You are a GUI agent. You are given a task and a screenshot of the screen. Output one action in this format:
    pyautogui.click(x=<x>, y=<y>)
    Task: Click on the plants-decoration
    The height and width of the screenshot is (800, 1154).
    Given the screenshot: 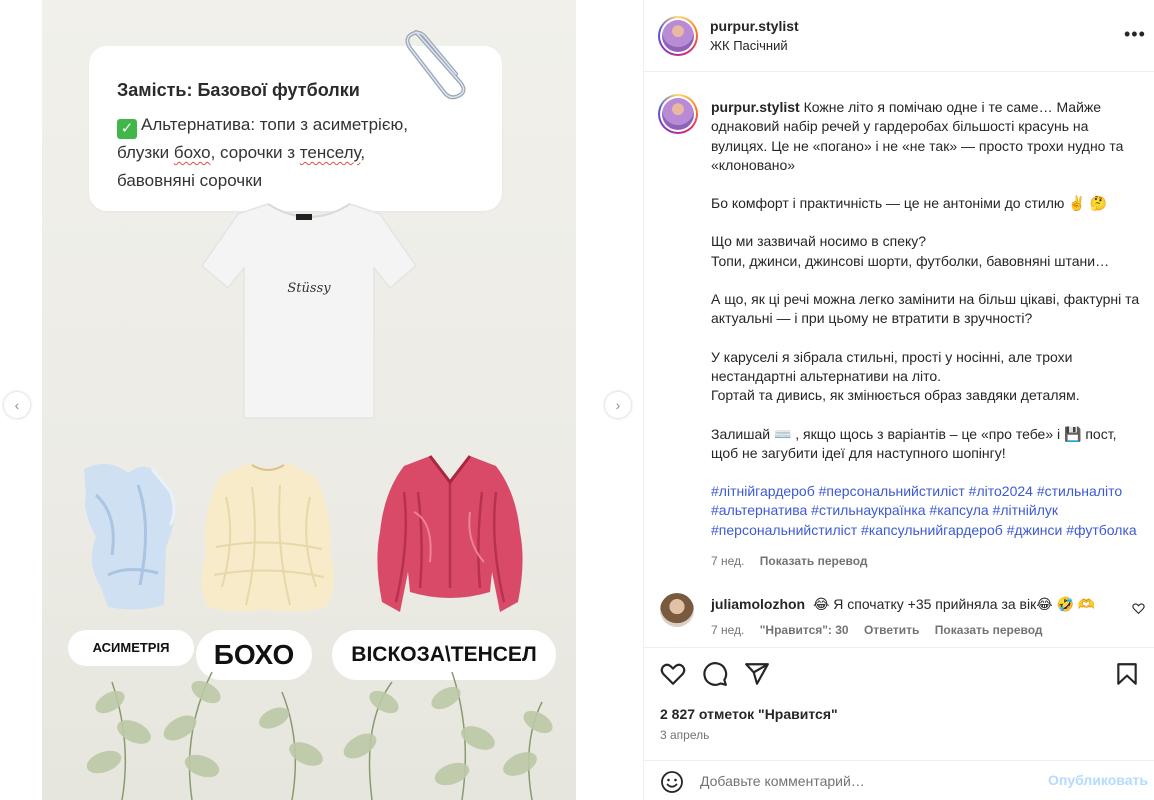 What is the action you would take?
    pyautogui.click(x=319, y=735)
    